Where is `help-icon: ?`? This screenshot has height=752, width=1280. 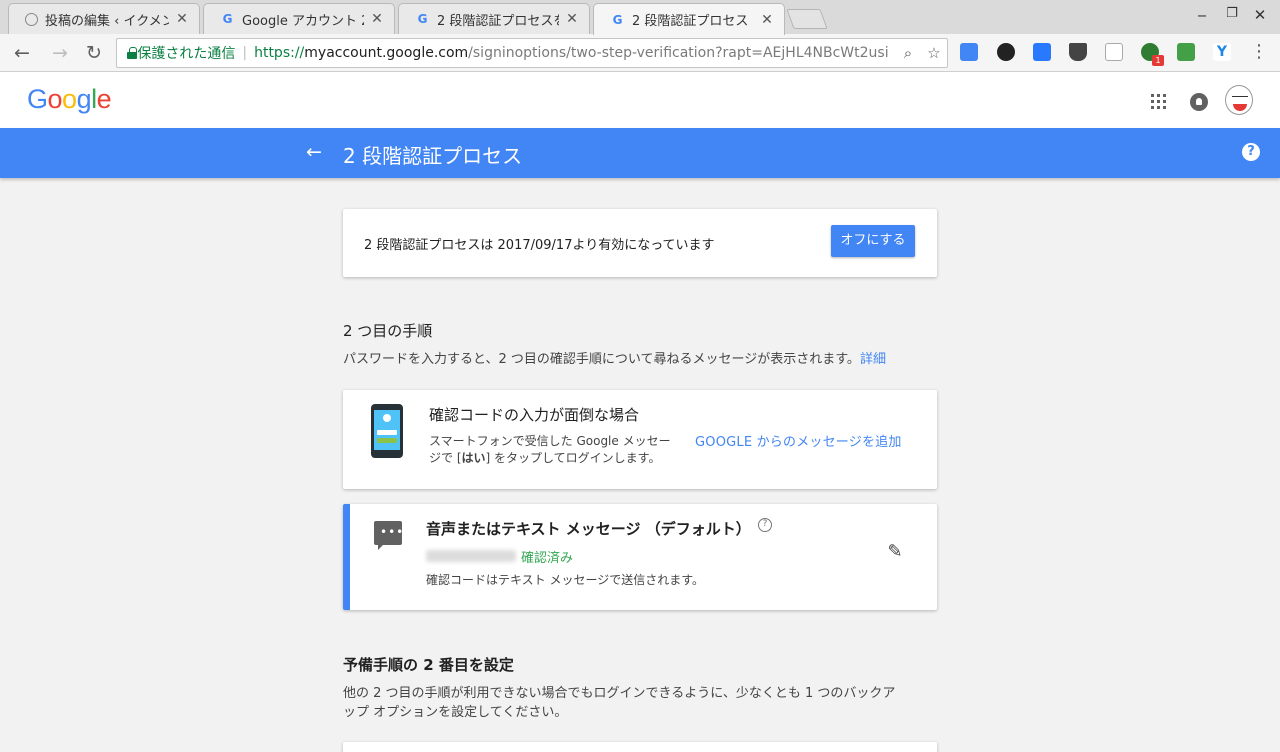 help-icon: ? is located at coordinates (1251, 152).